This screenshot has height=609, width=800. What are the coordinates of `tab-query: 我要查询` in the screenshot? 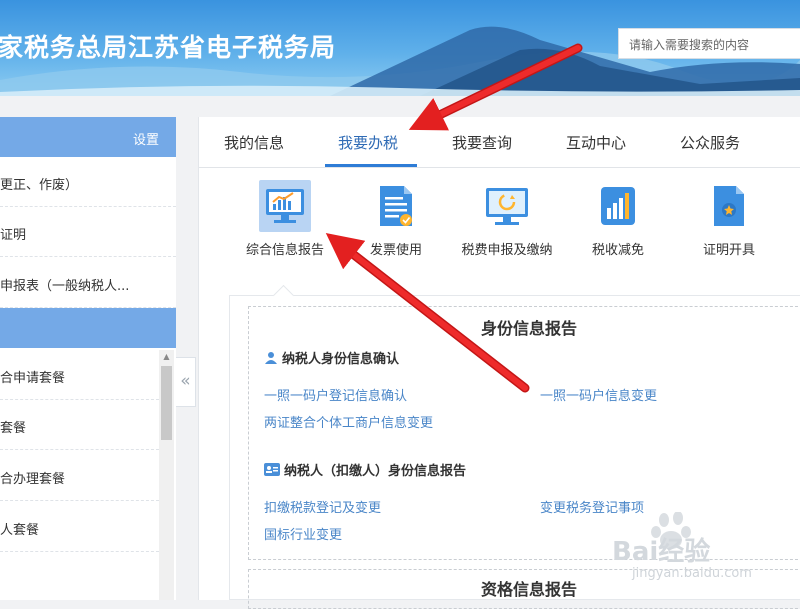 It's located at (482, 142).